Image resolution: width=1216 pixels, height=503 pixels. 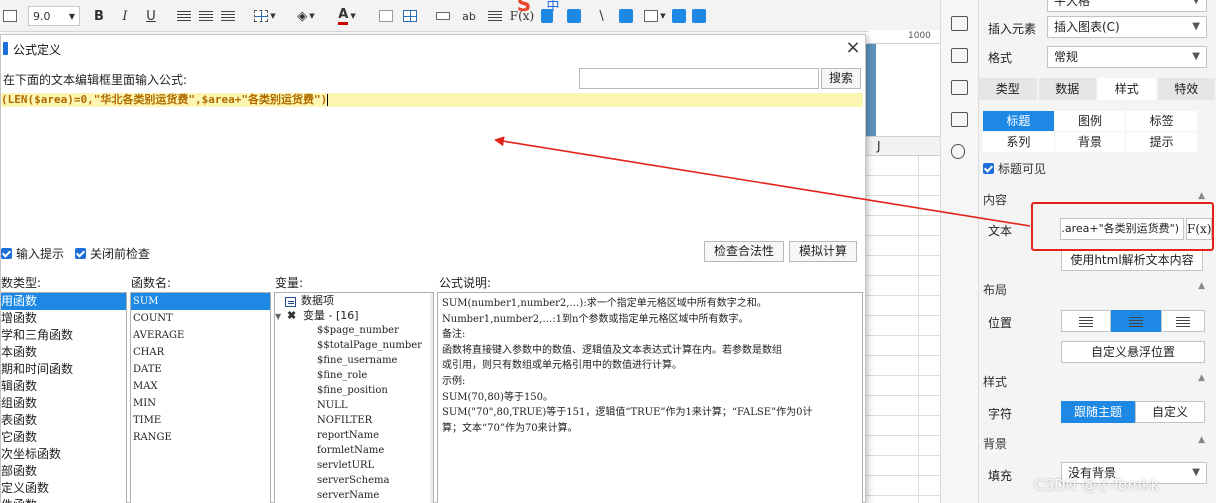 What do you see at coordinates (433, 48) in the screenshot?
I see `dialog-titlebar: 公式定义 ×` at bounding box center [433, 48].